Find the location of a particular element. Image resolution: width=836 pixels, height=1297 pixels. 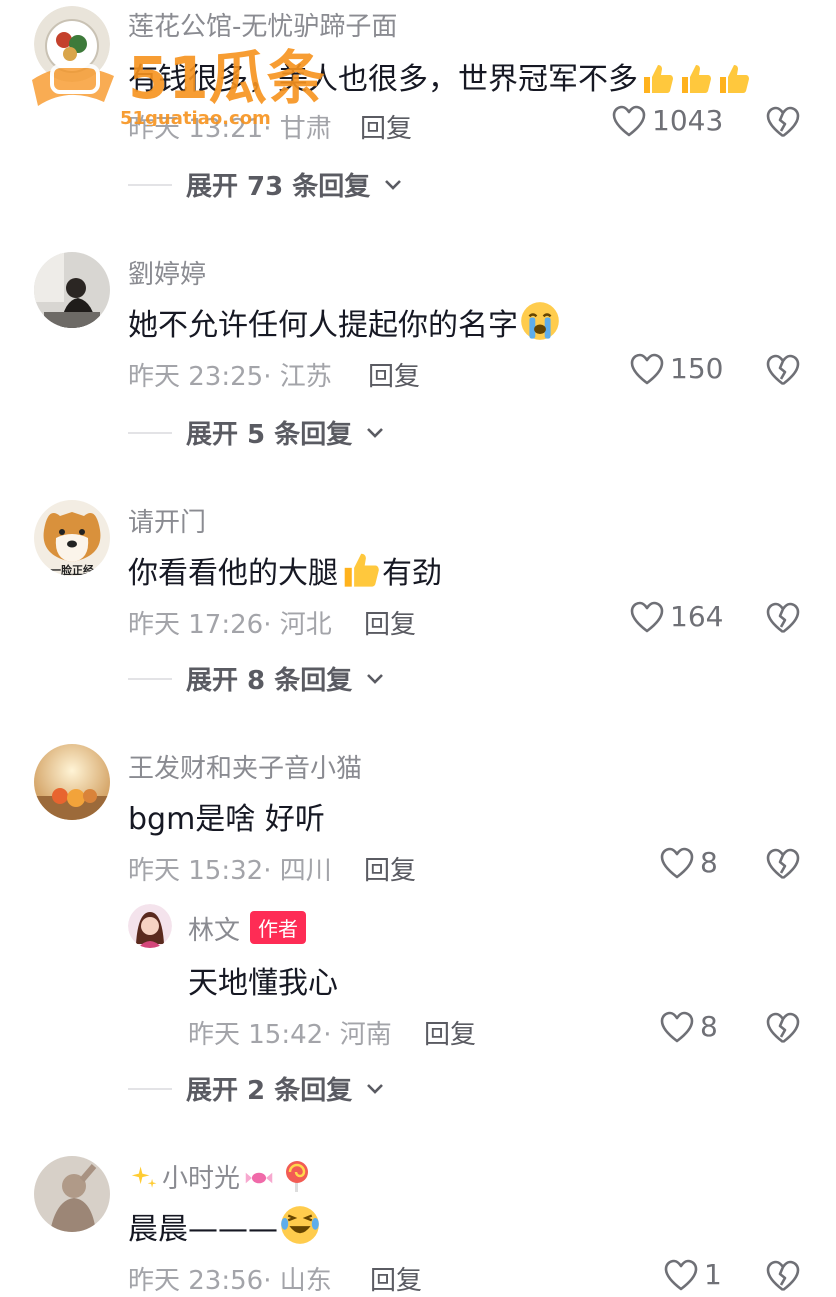

expand-replies-button: 展开 5 条回复 is located at coordinates (256, 432).